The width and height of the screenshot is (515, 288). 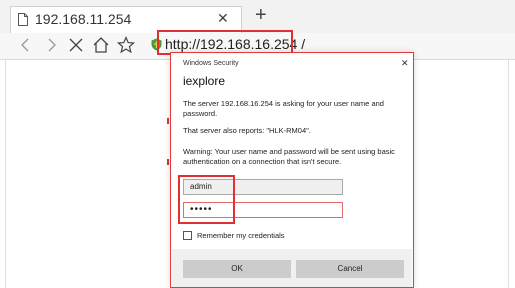 What do you see at coordinates (204, 81) in the screenshot?
I see `dialog-app-name: iexplore` at bounding box center [204, 81].